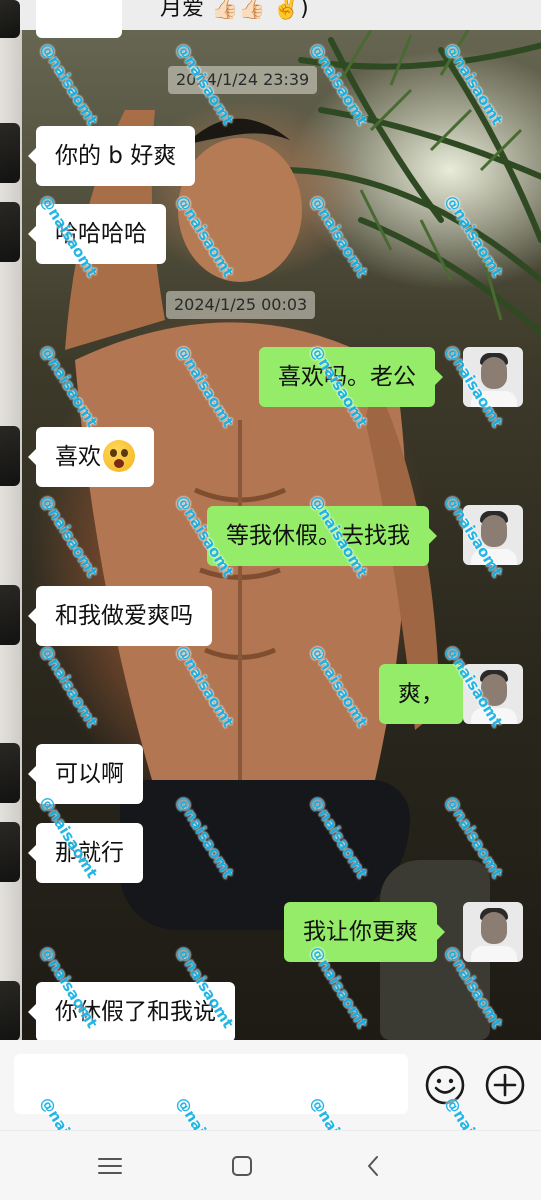 The width and height of the screenshot is (541, 1200). I want to click on user-avatar, so click(493, 932).